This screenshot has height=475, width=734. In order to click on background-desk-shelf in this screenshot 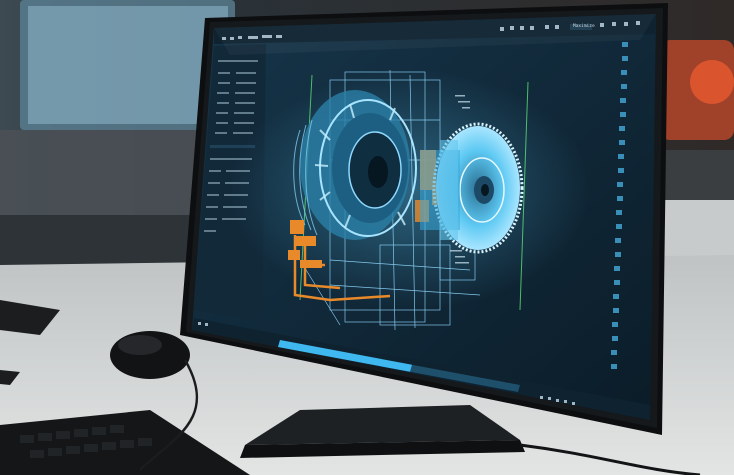, I will do `click(100, 175)`.